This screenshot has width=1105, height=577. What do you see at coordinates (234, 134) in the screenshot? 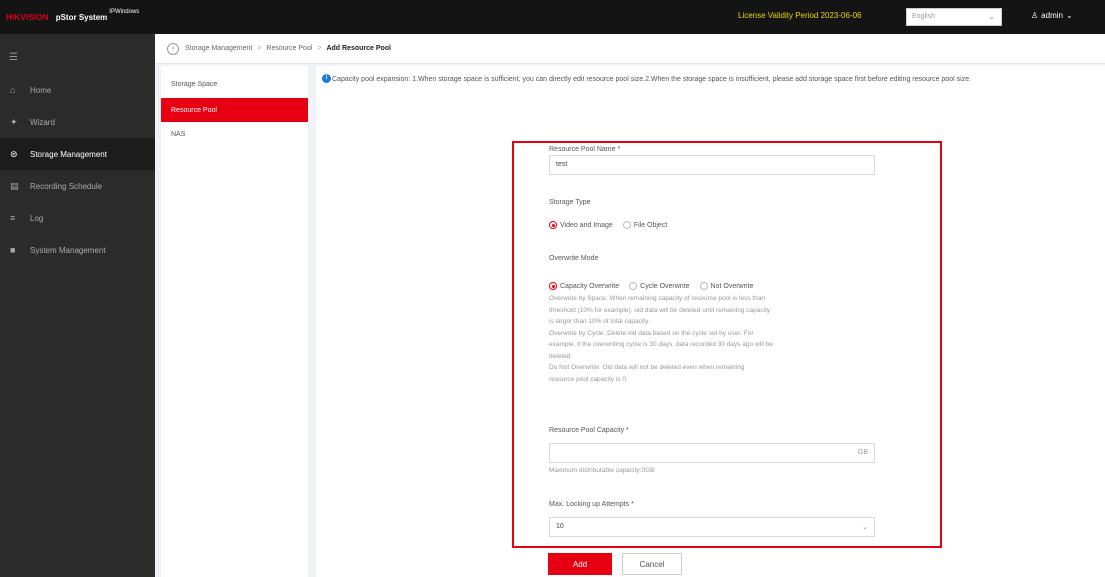
I see `submenu-item-nas: NAS` at bounding box center [234, 134].